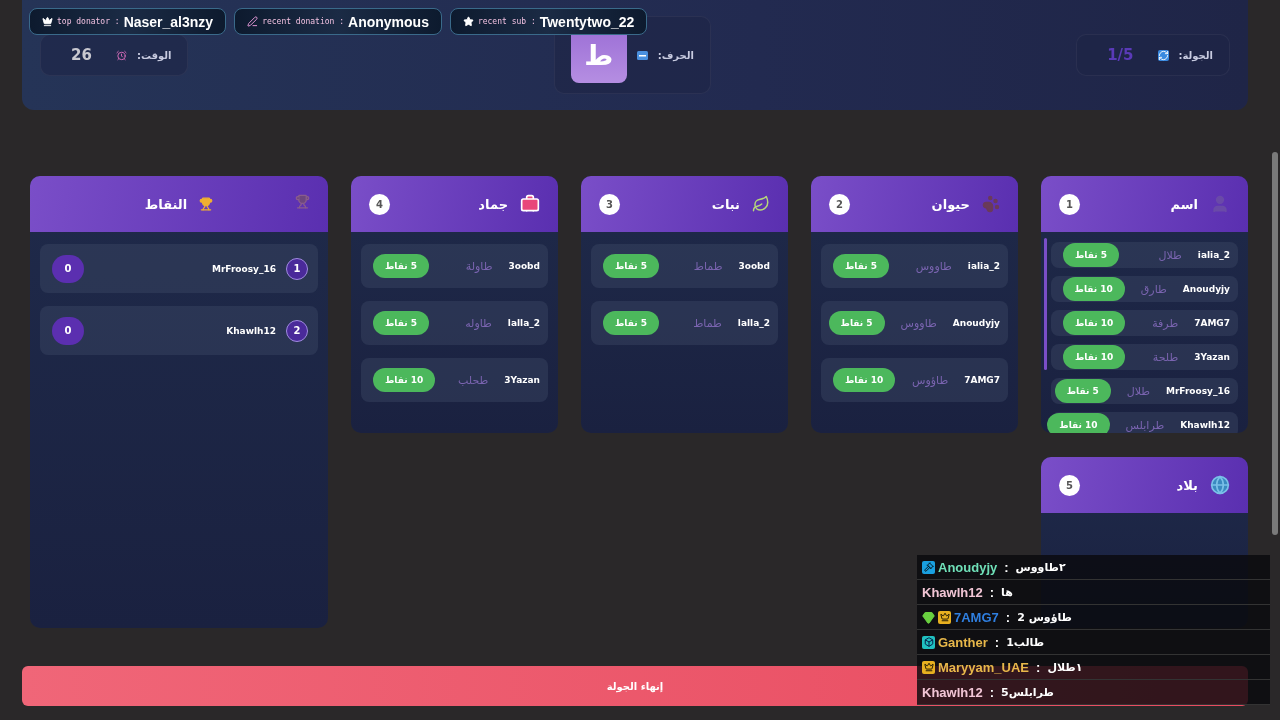  What do you see at coordinates (950, 204) in the screenshot?
I see `category-title: حيوان` at bounding box center [950, 204].